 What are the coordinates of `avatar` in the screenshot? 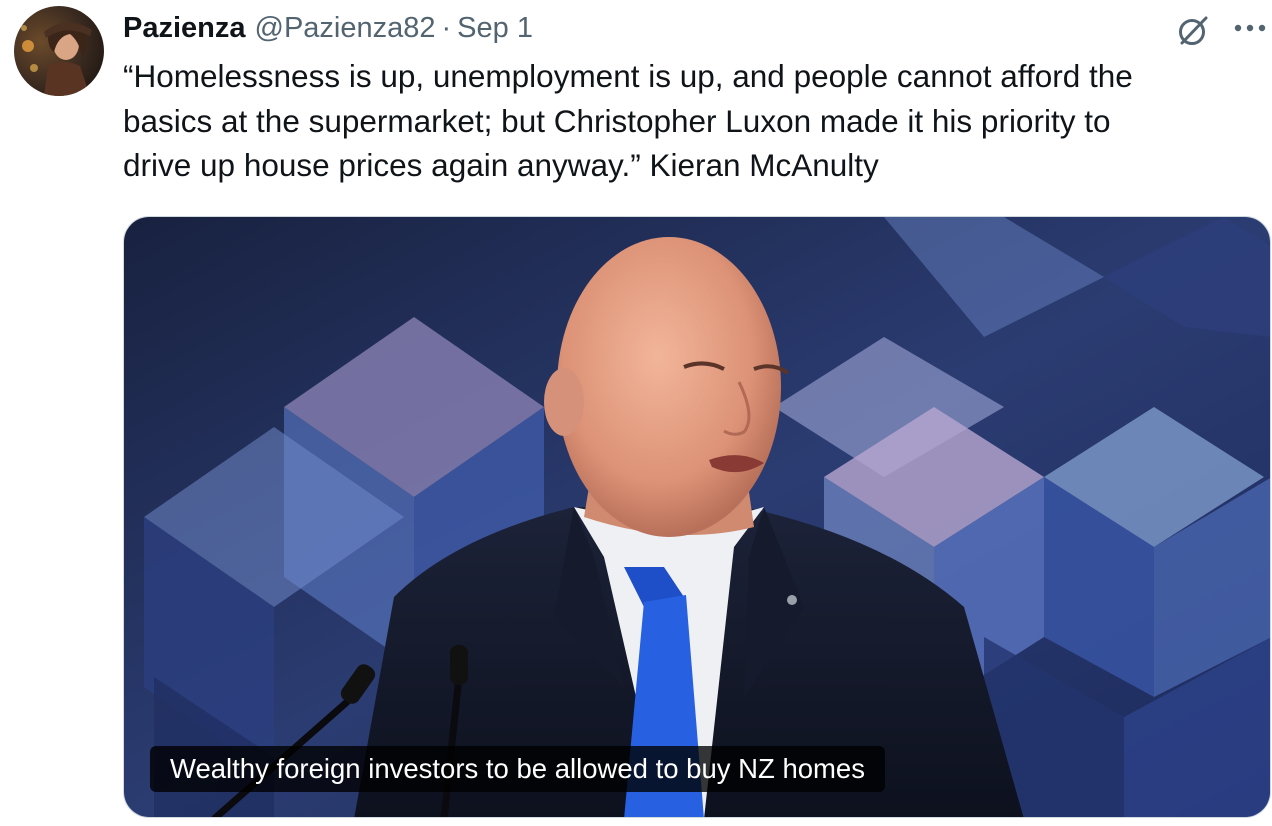 It's located at (59, 51).